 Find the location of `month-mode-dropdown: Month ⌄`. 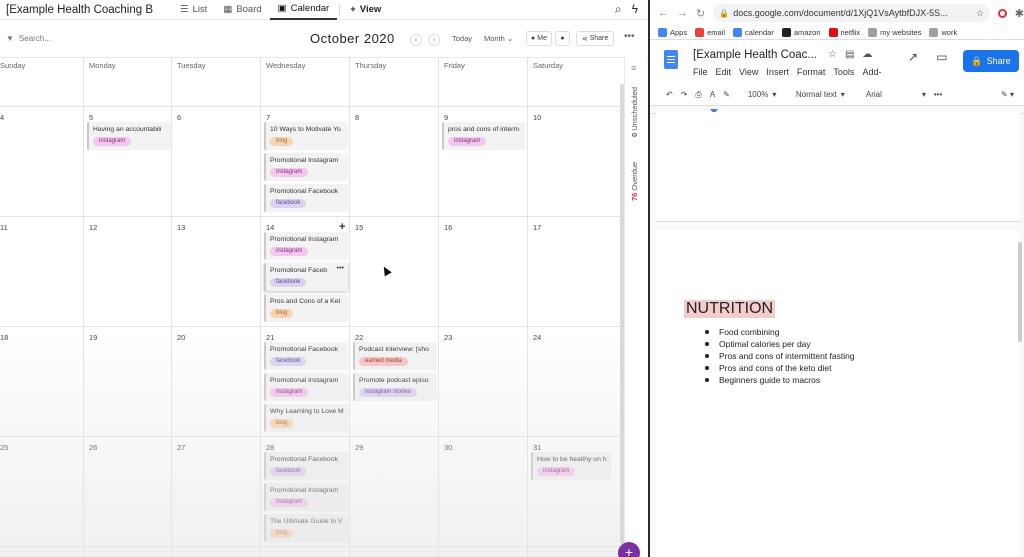

month-mode-dropdown: Month ⌄ is located at coordinates (498, 38).